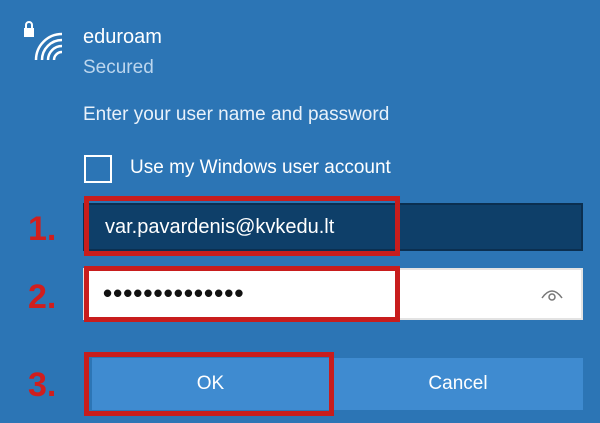 The width and height of the screenshot is (600, 423). I want to click on network-name: eduroam, so click(122, 37).